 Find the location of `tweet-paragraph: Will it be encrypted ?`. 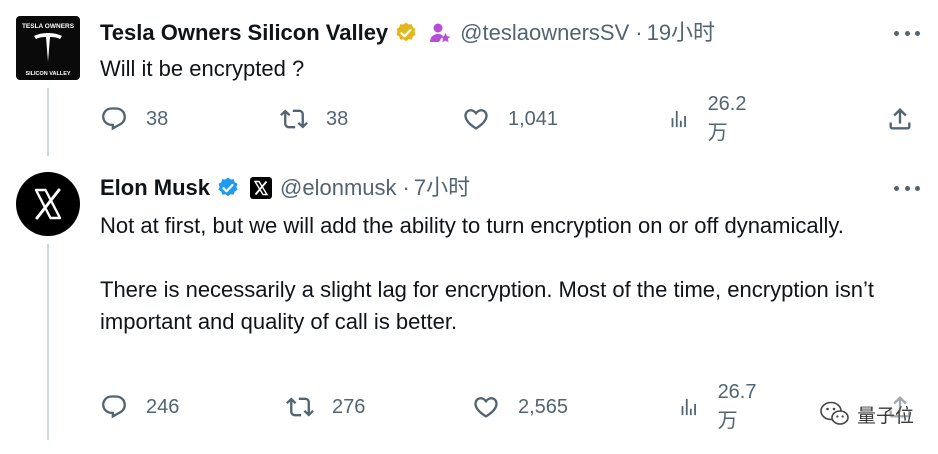

tweet-paragraph: Will it be encrypted ? is located at coordinates (202, 68).